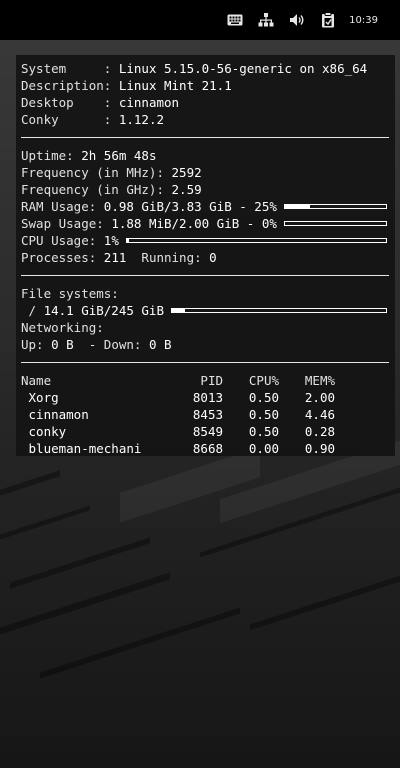  I want to click on ram-row: RAM Usage: 0.98 GiB/3.83 GiB - 25%, so click(205, 206).